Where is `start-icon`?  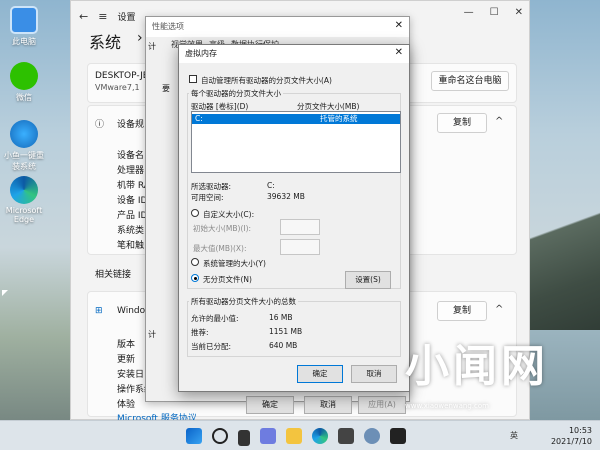 start-icon is located at coordinates (194, 436).